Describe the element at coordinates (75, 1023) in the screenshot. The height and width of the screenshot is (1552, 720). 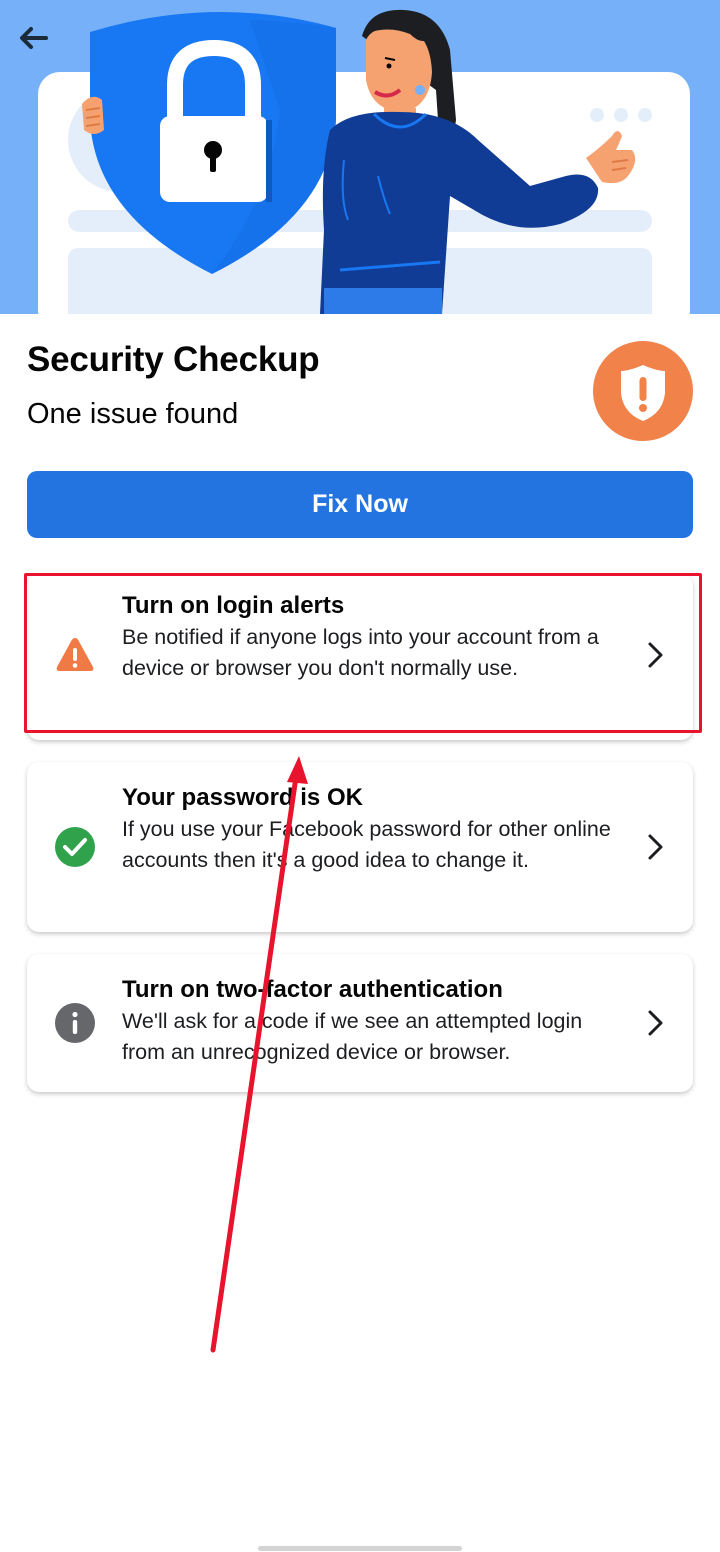
I see `info-icon` at that location.